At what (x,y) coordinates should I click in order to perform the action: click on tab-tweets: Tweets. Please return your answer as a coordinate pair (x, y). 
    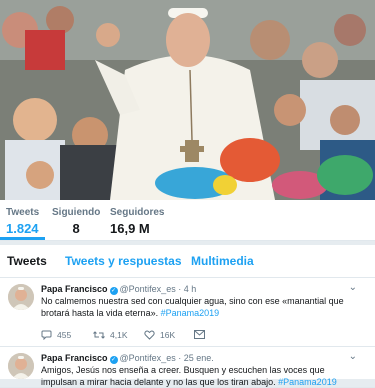
    Looking at the image, I should click on (27, 261).